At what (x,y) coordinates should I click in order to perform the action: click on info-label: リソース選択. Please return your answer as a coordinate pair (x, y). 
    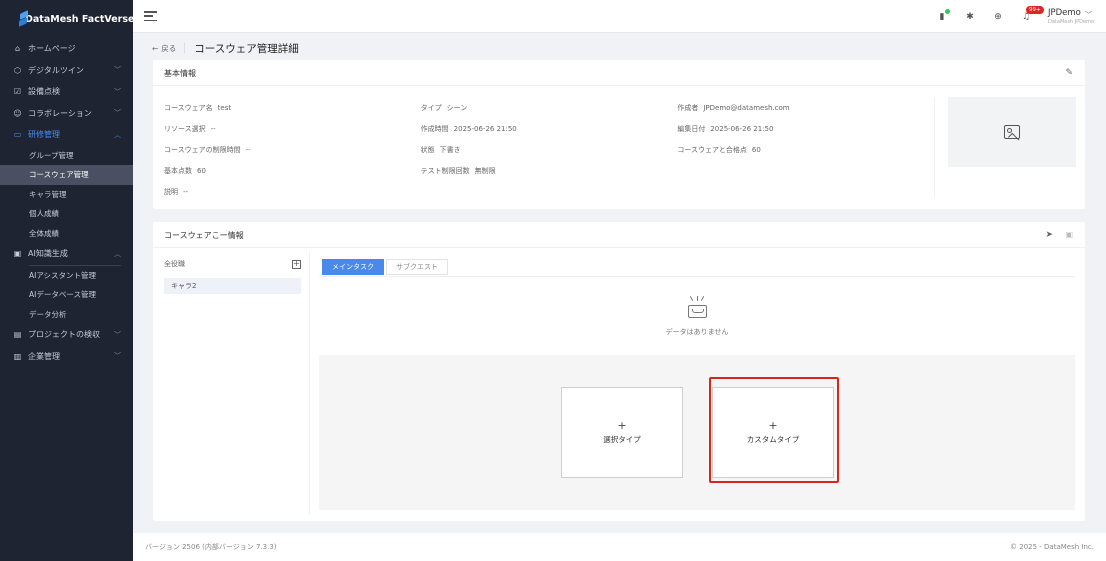
    Looking at the image, I should click on (185, 129).